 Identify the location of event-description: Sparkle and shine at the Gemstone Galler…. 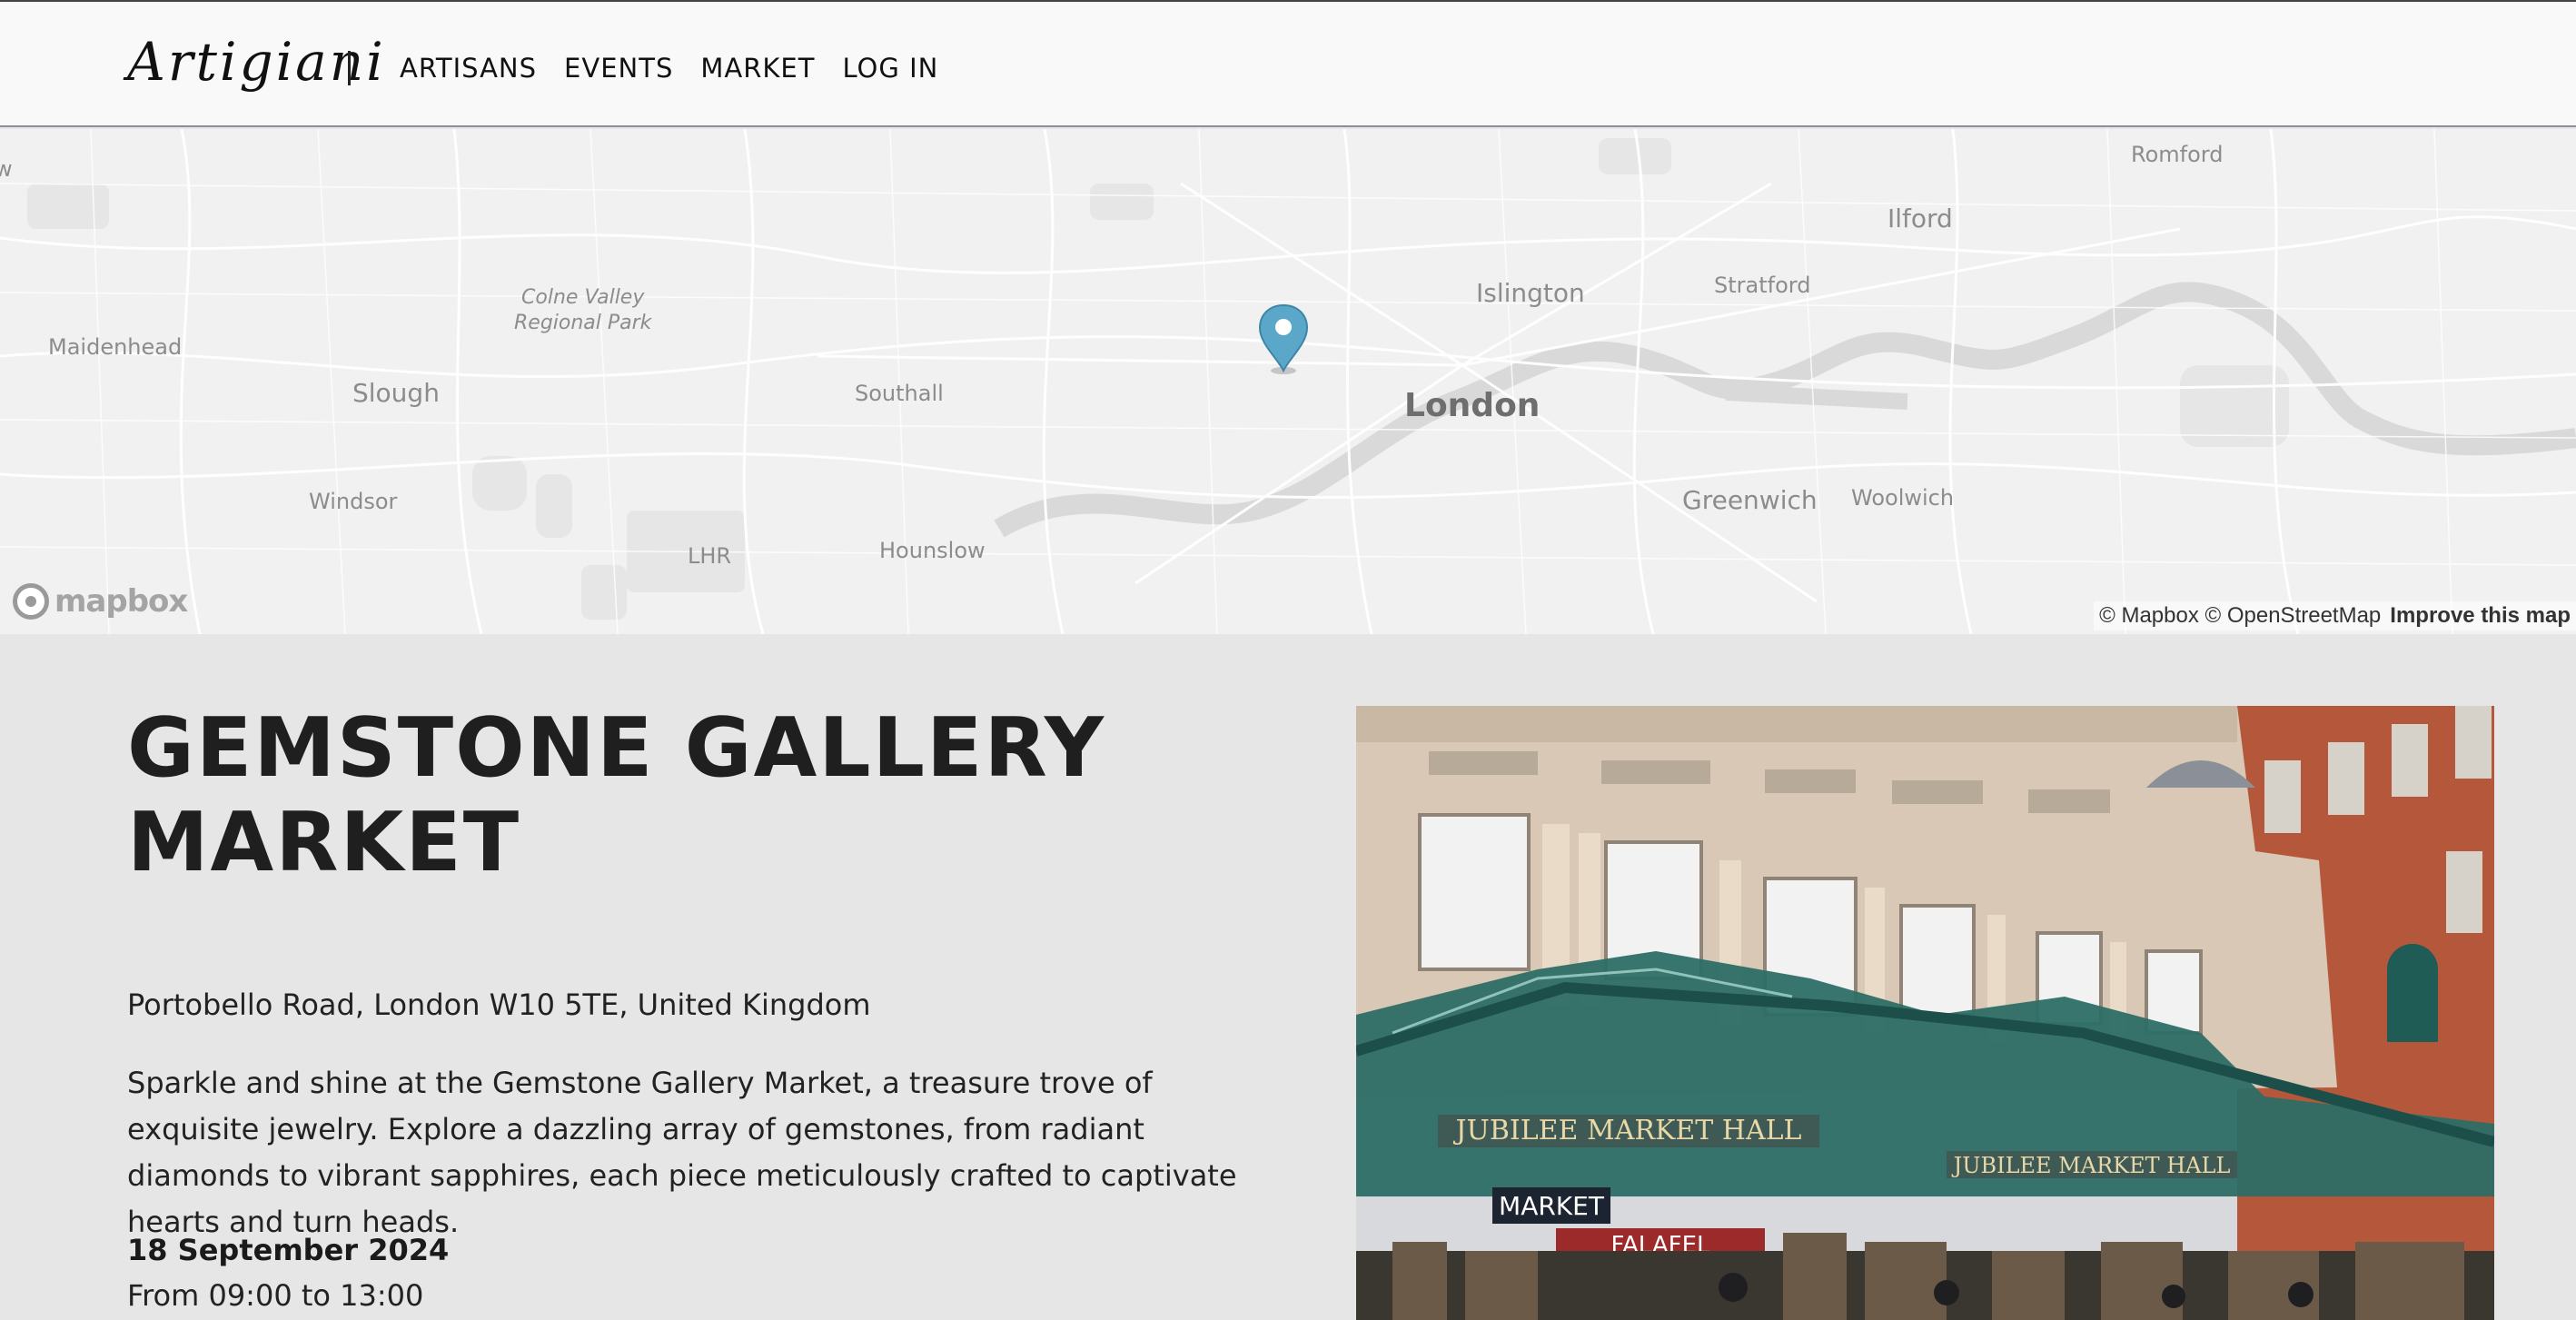
(682, 1153).